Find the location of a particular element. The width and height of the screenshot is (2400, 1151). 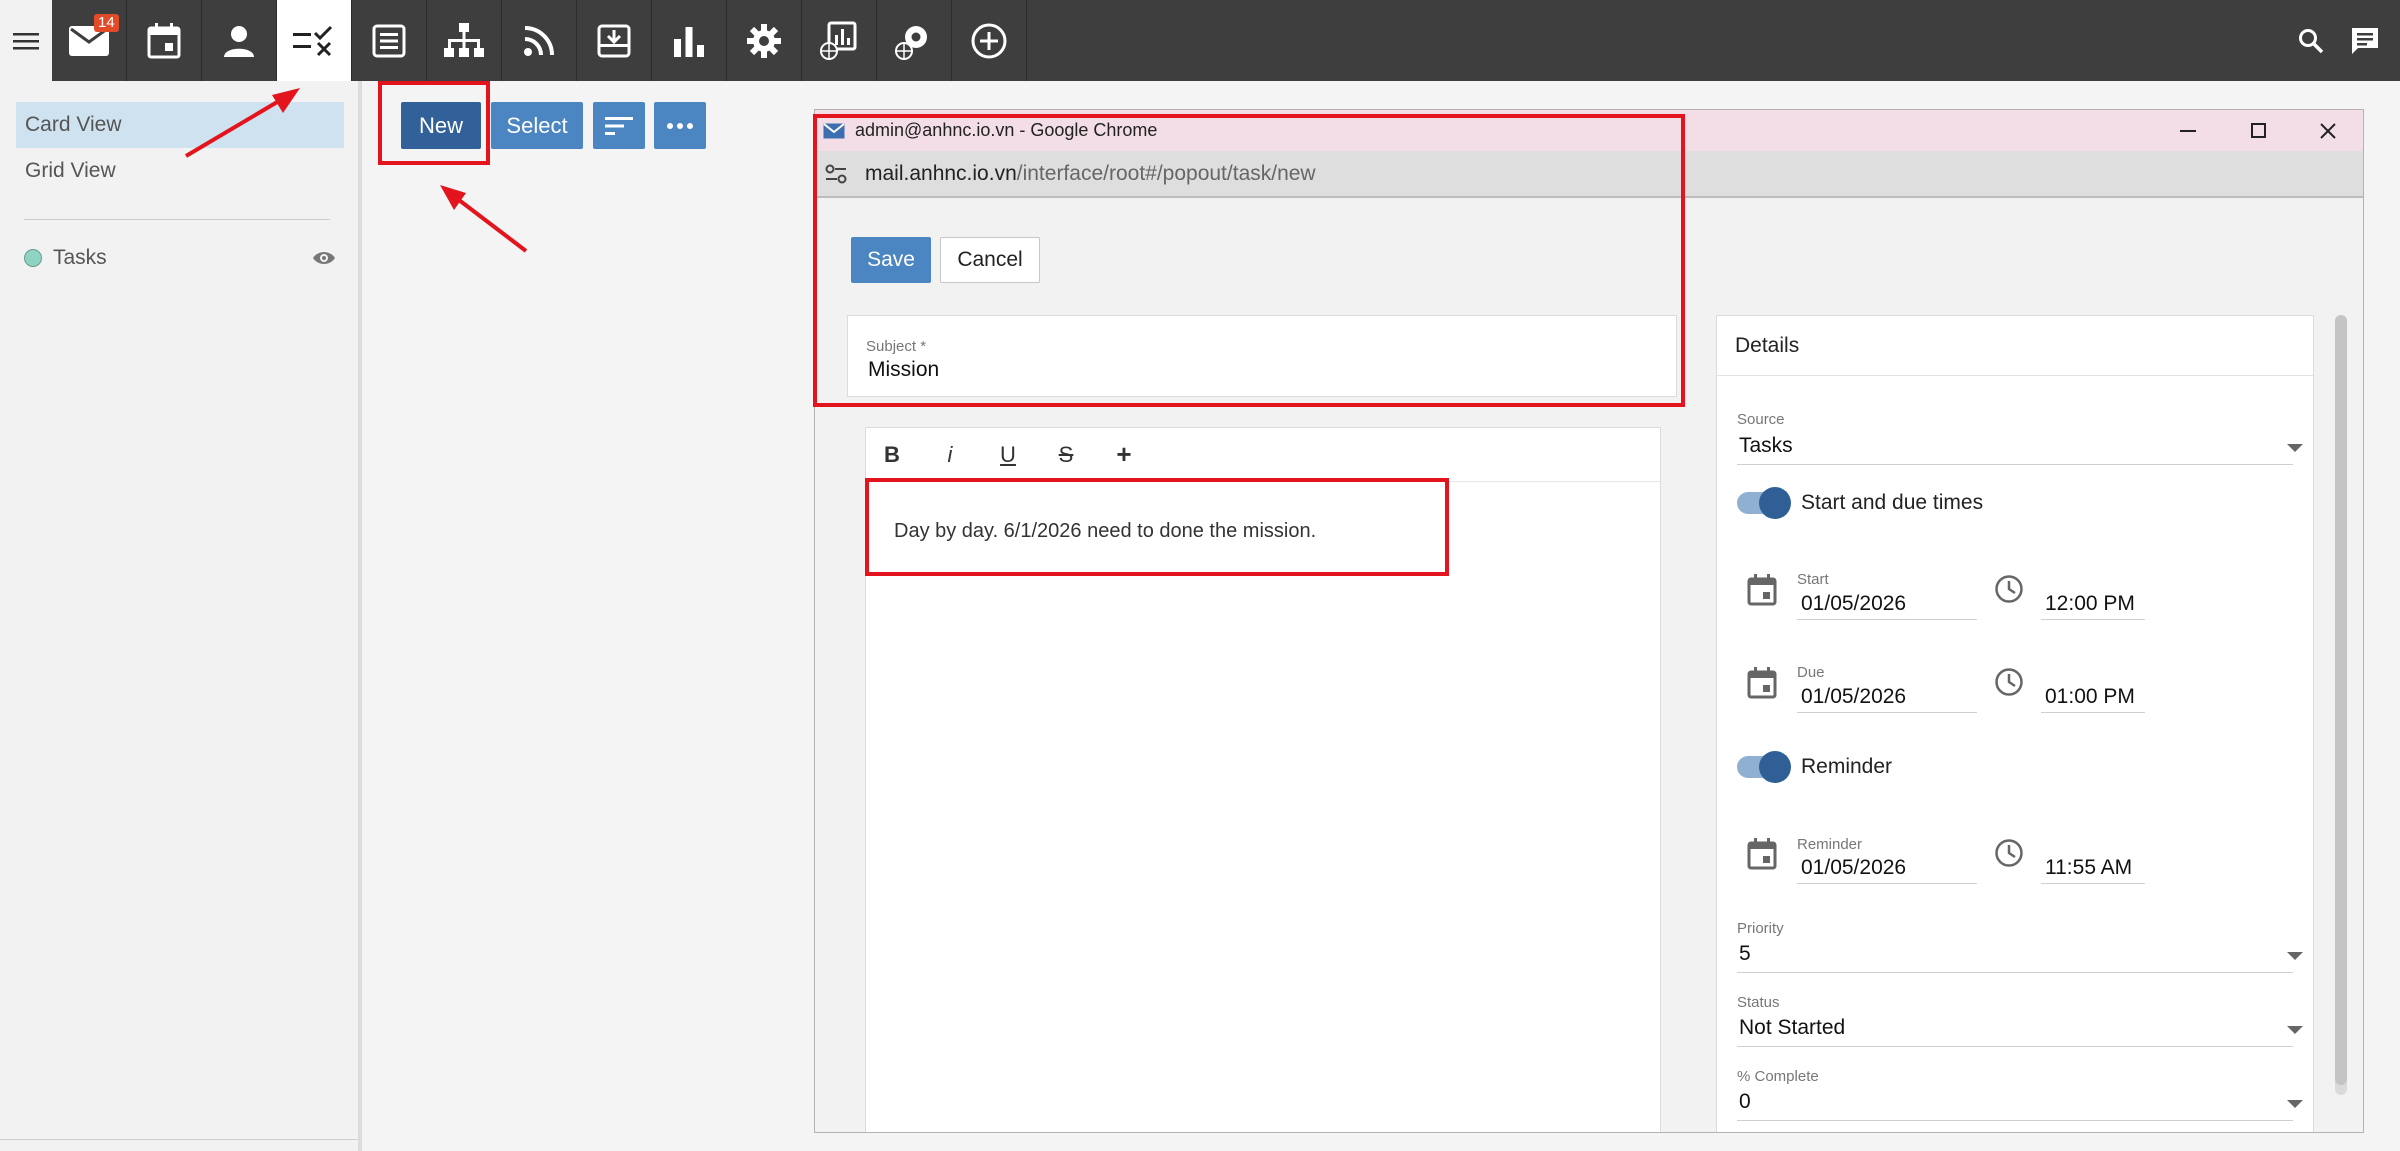

reminder-time-clock-icon is located at coordinates (2009, 853).